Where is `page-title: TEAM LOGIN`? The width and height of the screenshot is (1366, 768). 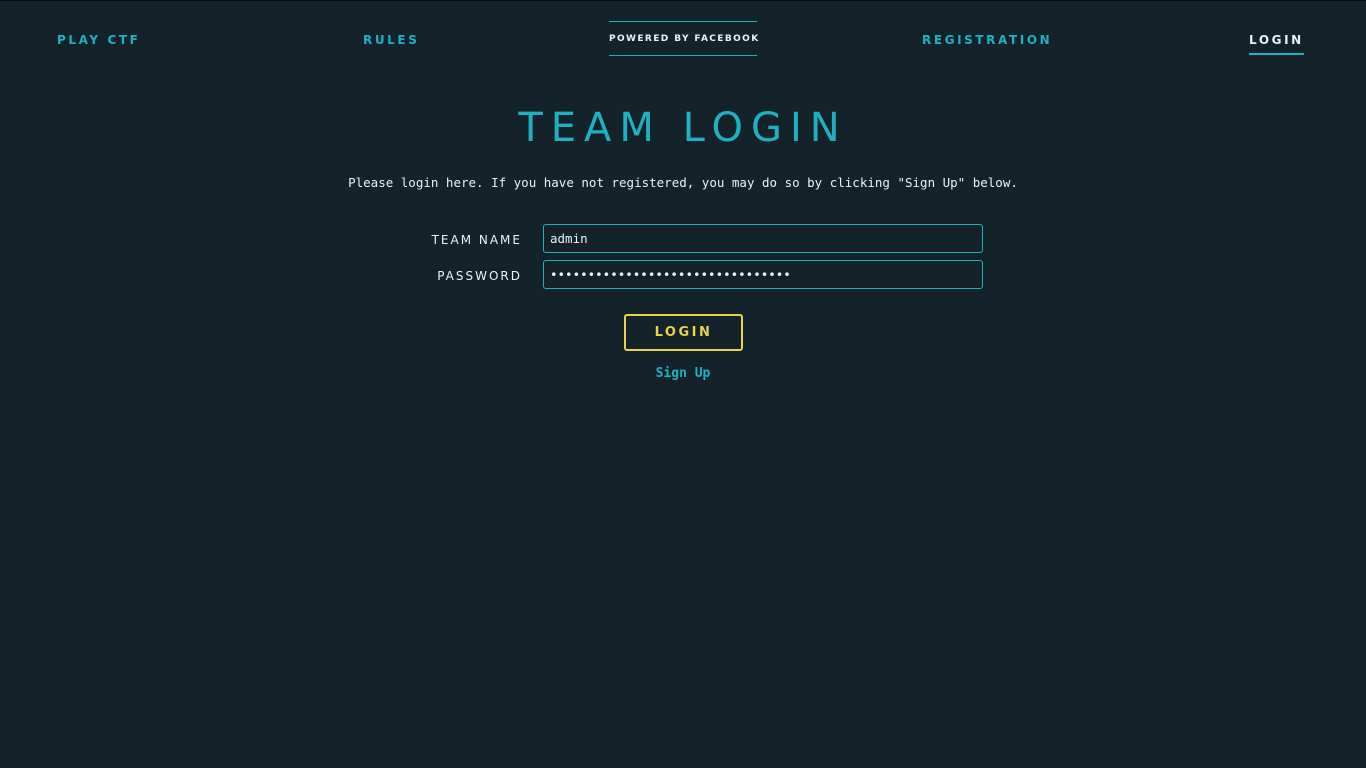 page-title: TEAM LOGIN is located at coordinates (683, 128).